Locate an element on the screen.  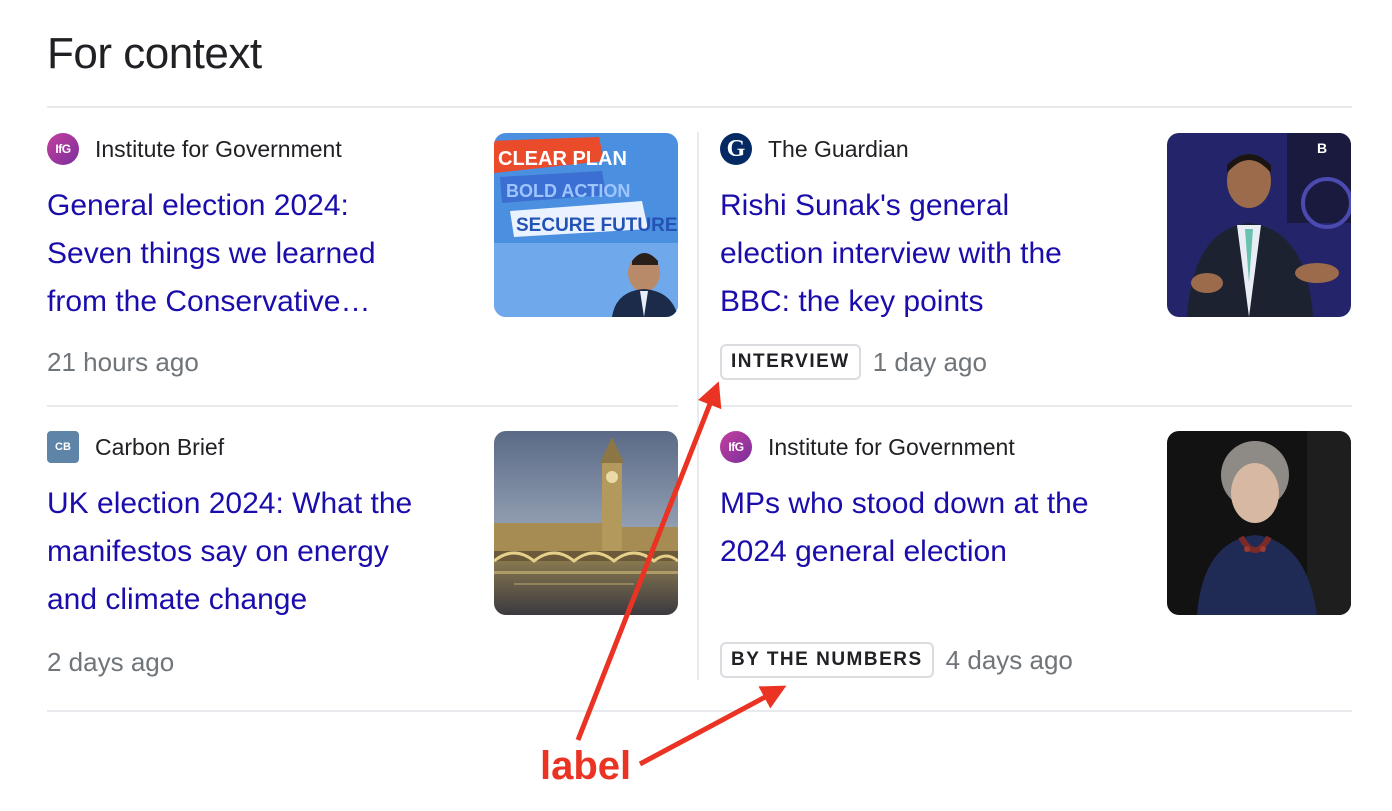
top-divider is located at coordinates (699, 107).